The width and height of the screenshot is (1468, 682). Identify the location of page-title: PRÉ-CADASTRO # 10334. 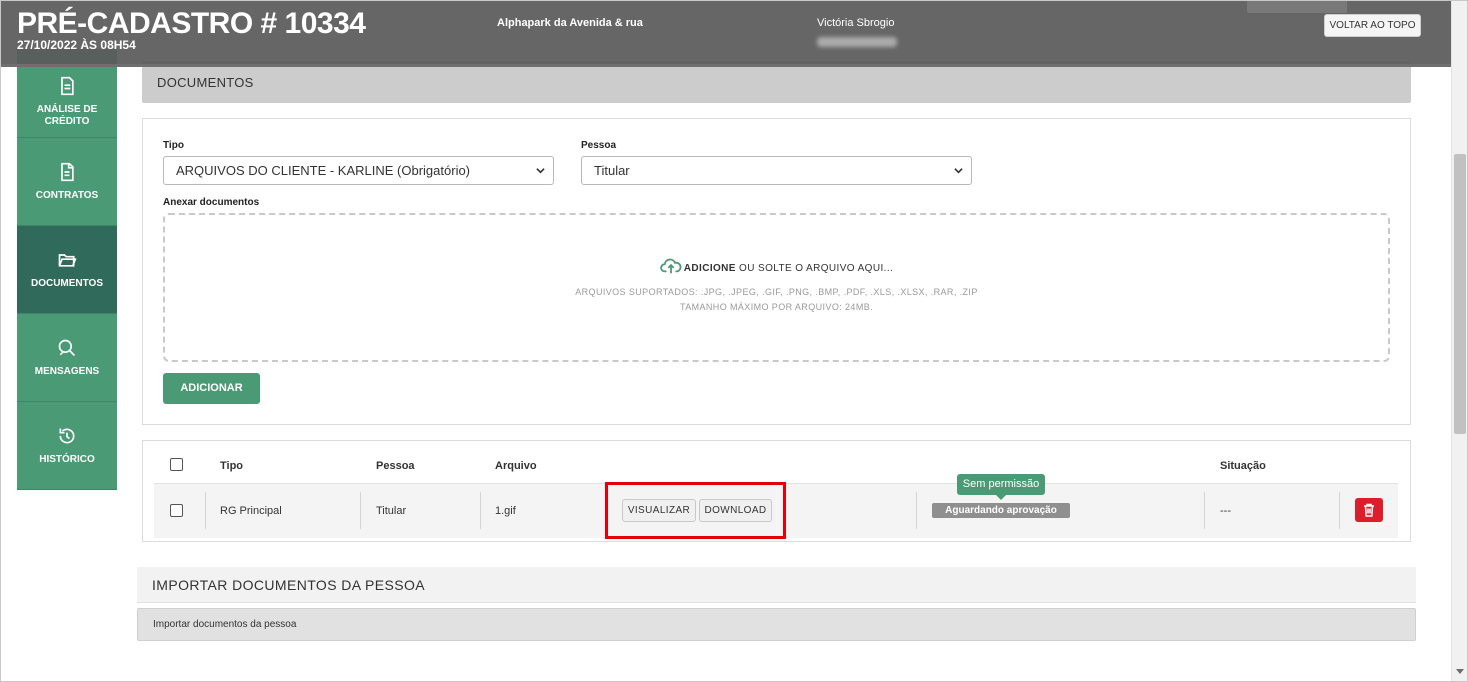
(191, 23).